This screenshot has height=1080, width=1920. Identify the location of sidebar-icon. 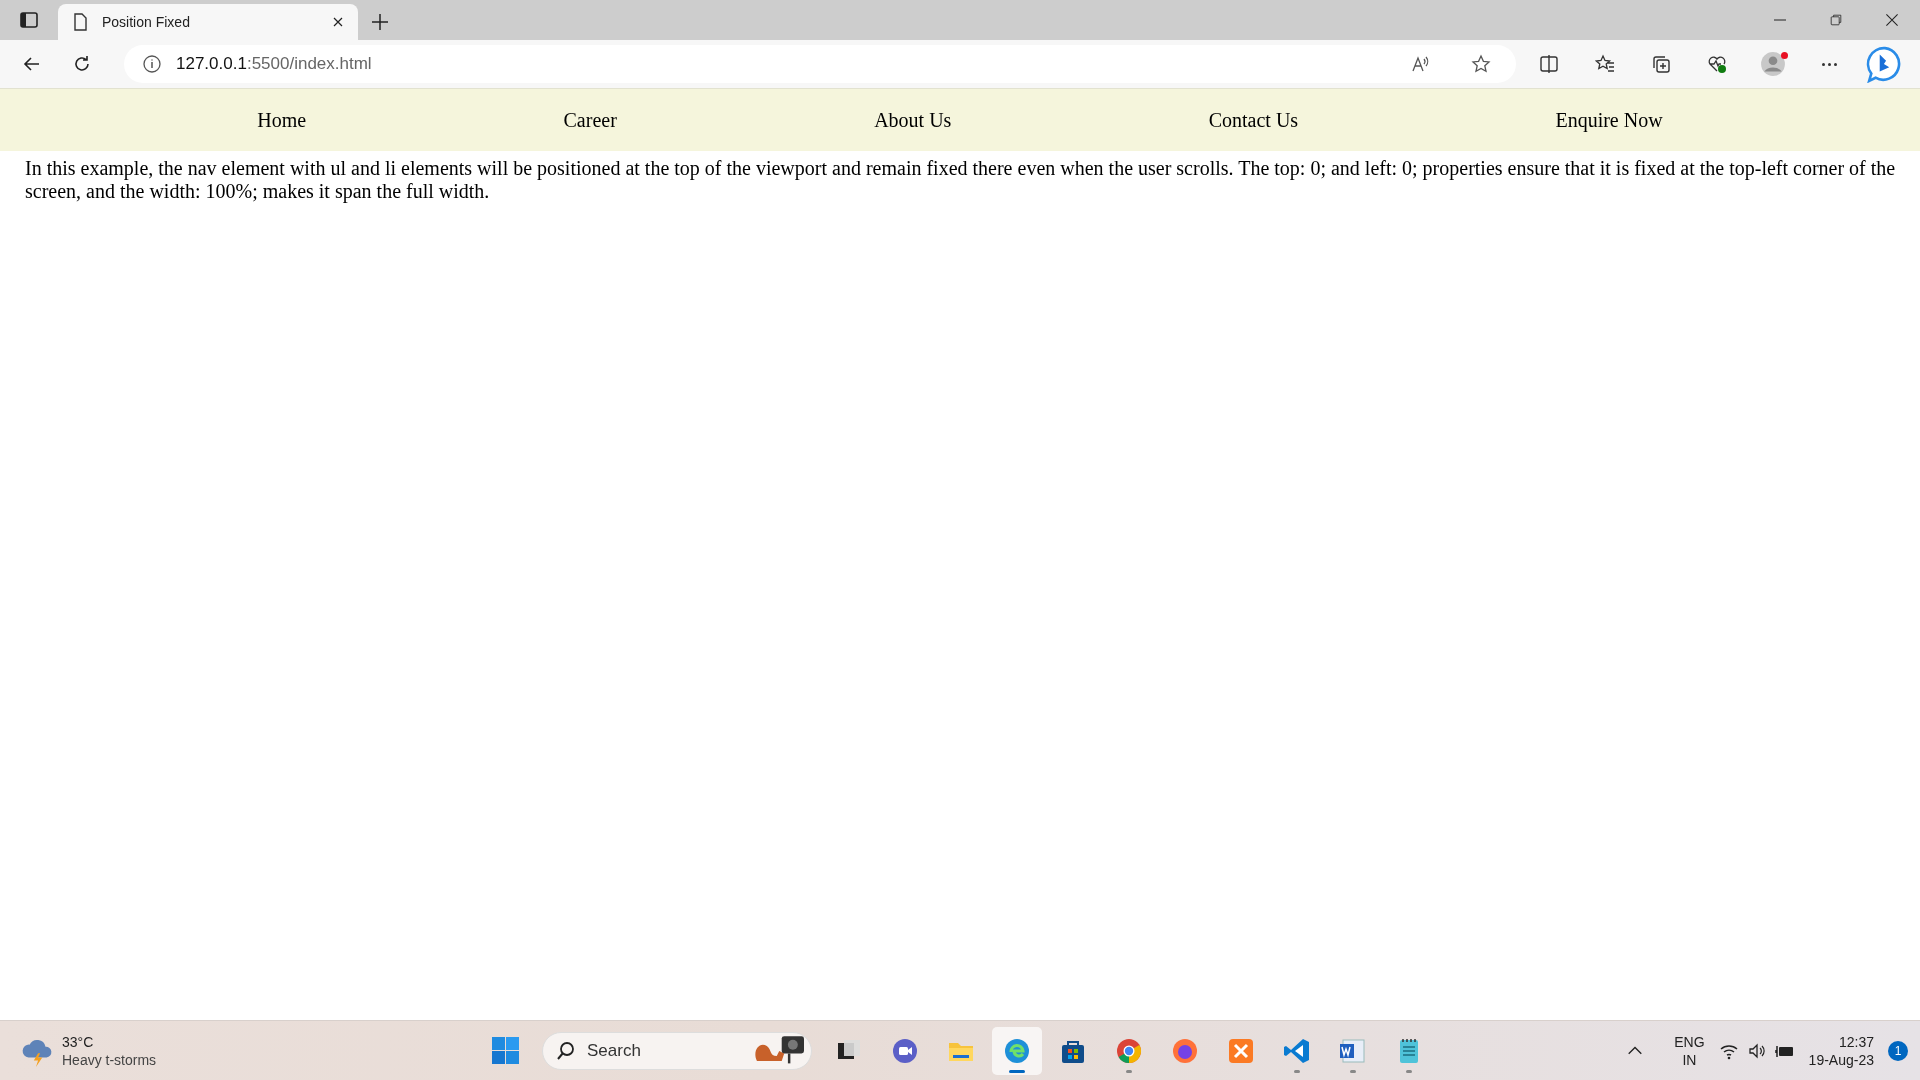
(29, 20).